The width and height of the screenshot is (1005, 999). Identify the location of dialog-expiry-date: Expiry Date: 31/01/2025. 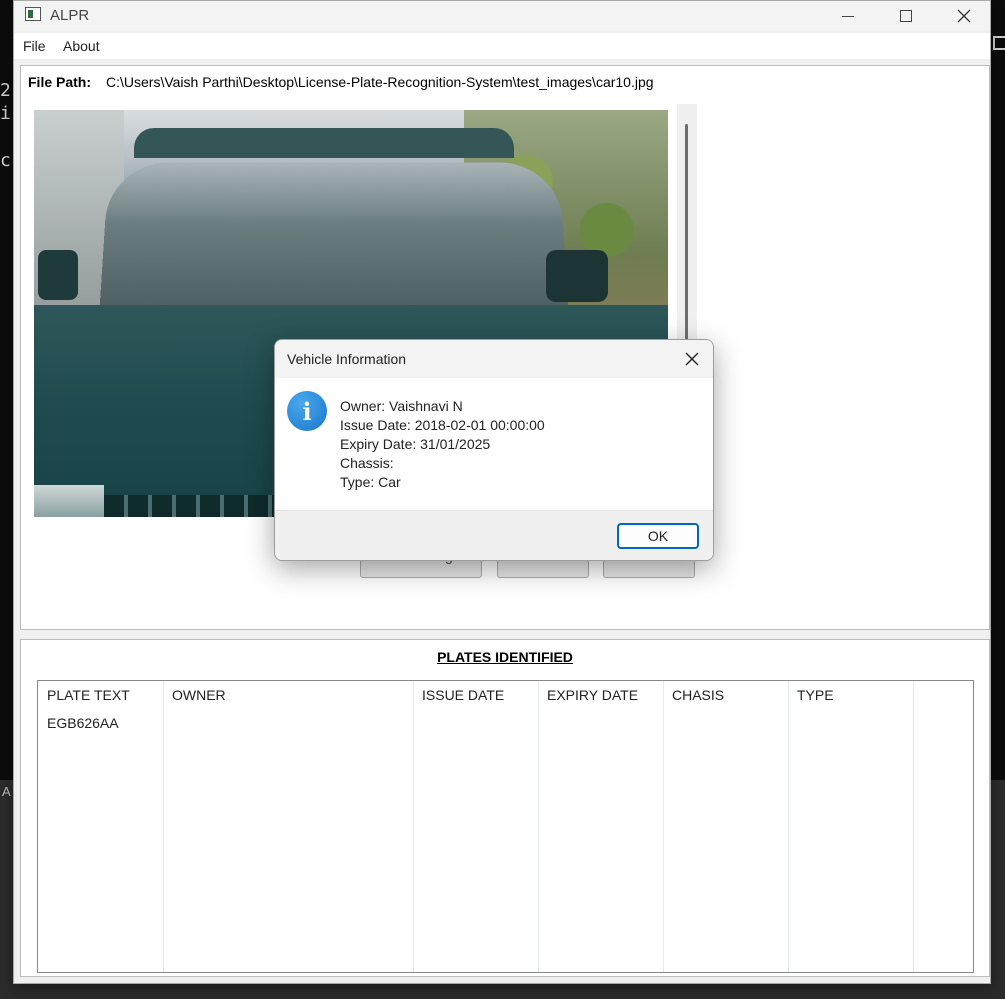
(415, 444).